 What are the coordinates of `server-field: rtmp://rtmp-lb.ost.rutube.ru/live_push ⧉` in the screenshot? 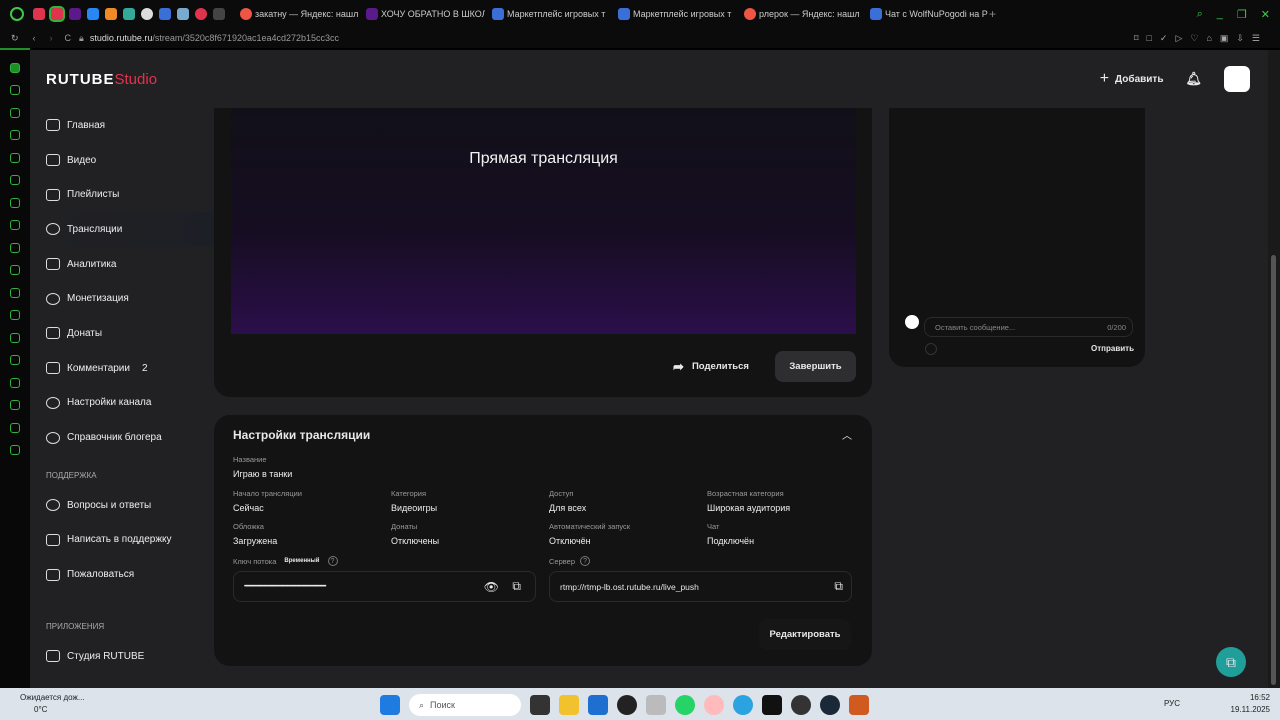 It's located at (700, 586).